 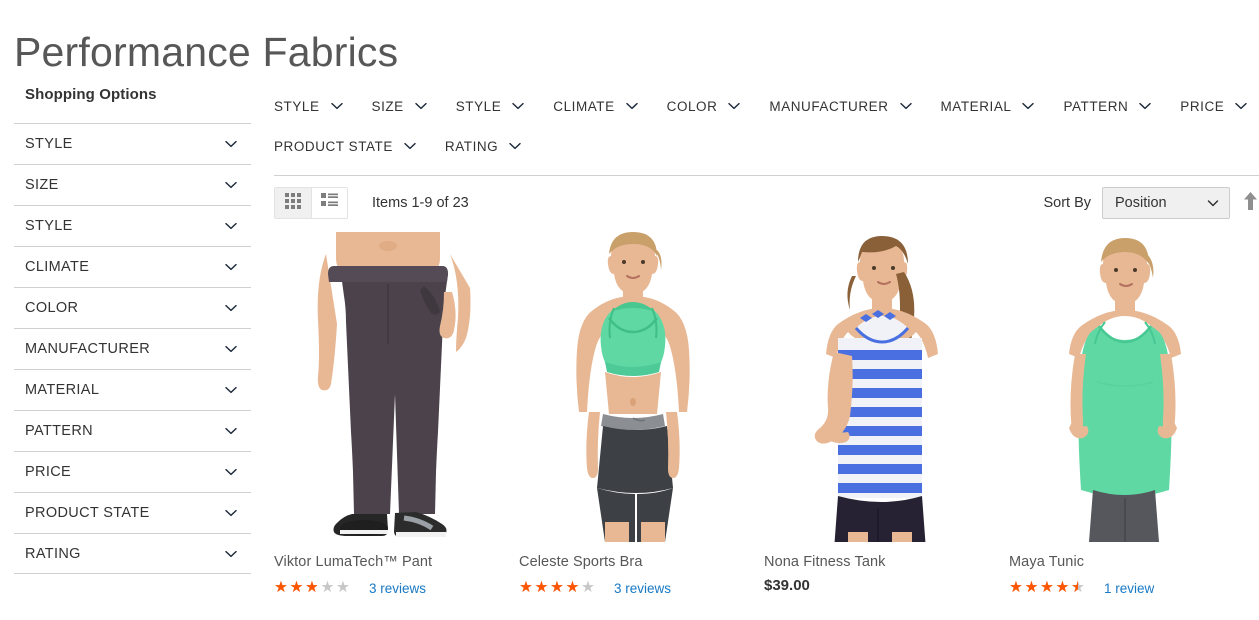 I want to click on sidebar-filter-label: SIZE, so click(x=42, y=185).